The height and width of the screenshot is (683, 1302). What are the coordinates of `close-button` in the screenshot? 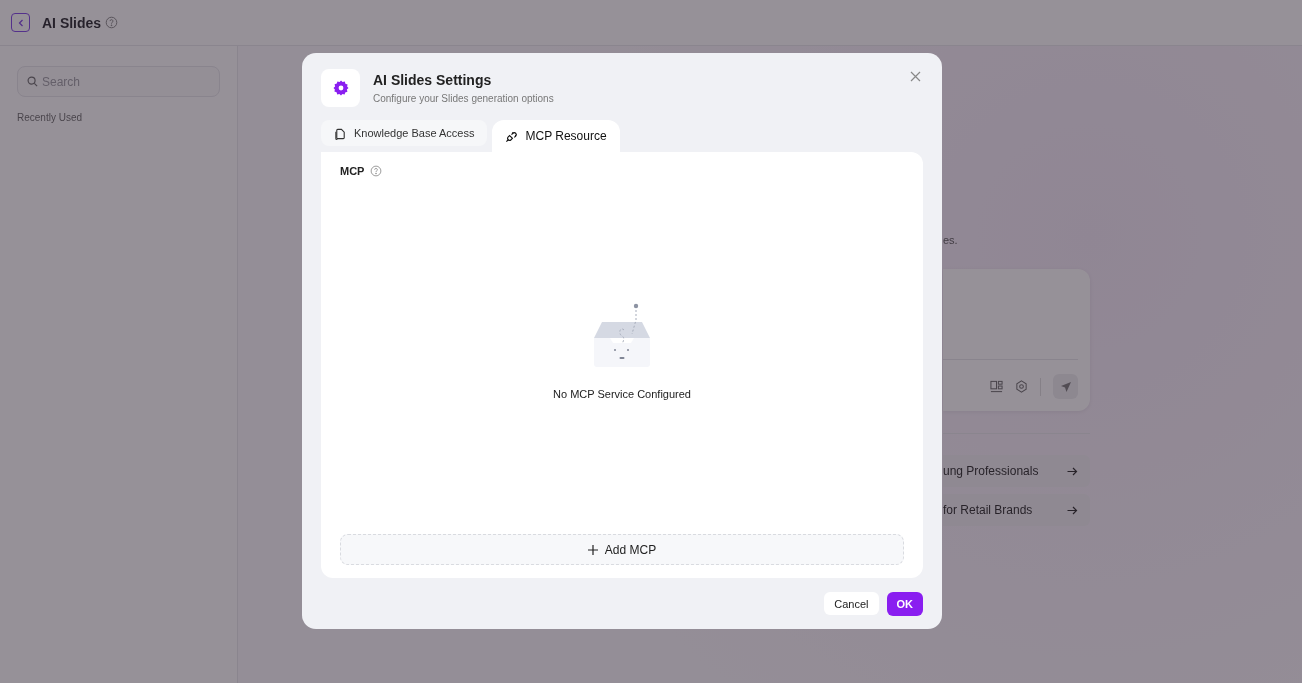 It's located at (915, 76).